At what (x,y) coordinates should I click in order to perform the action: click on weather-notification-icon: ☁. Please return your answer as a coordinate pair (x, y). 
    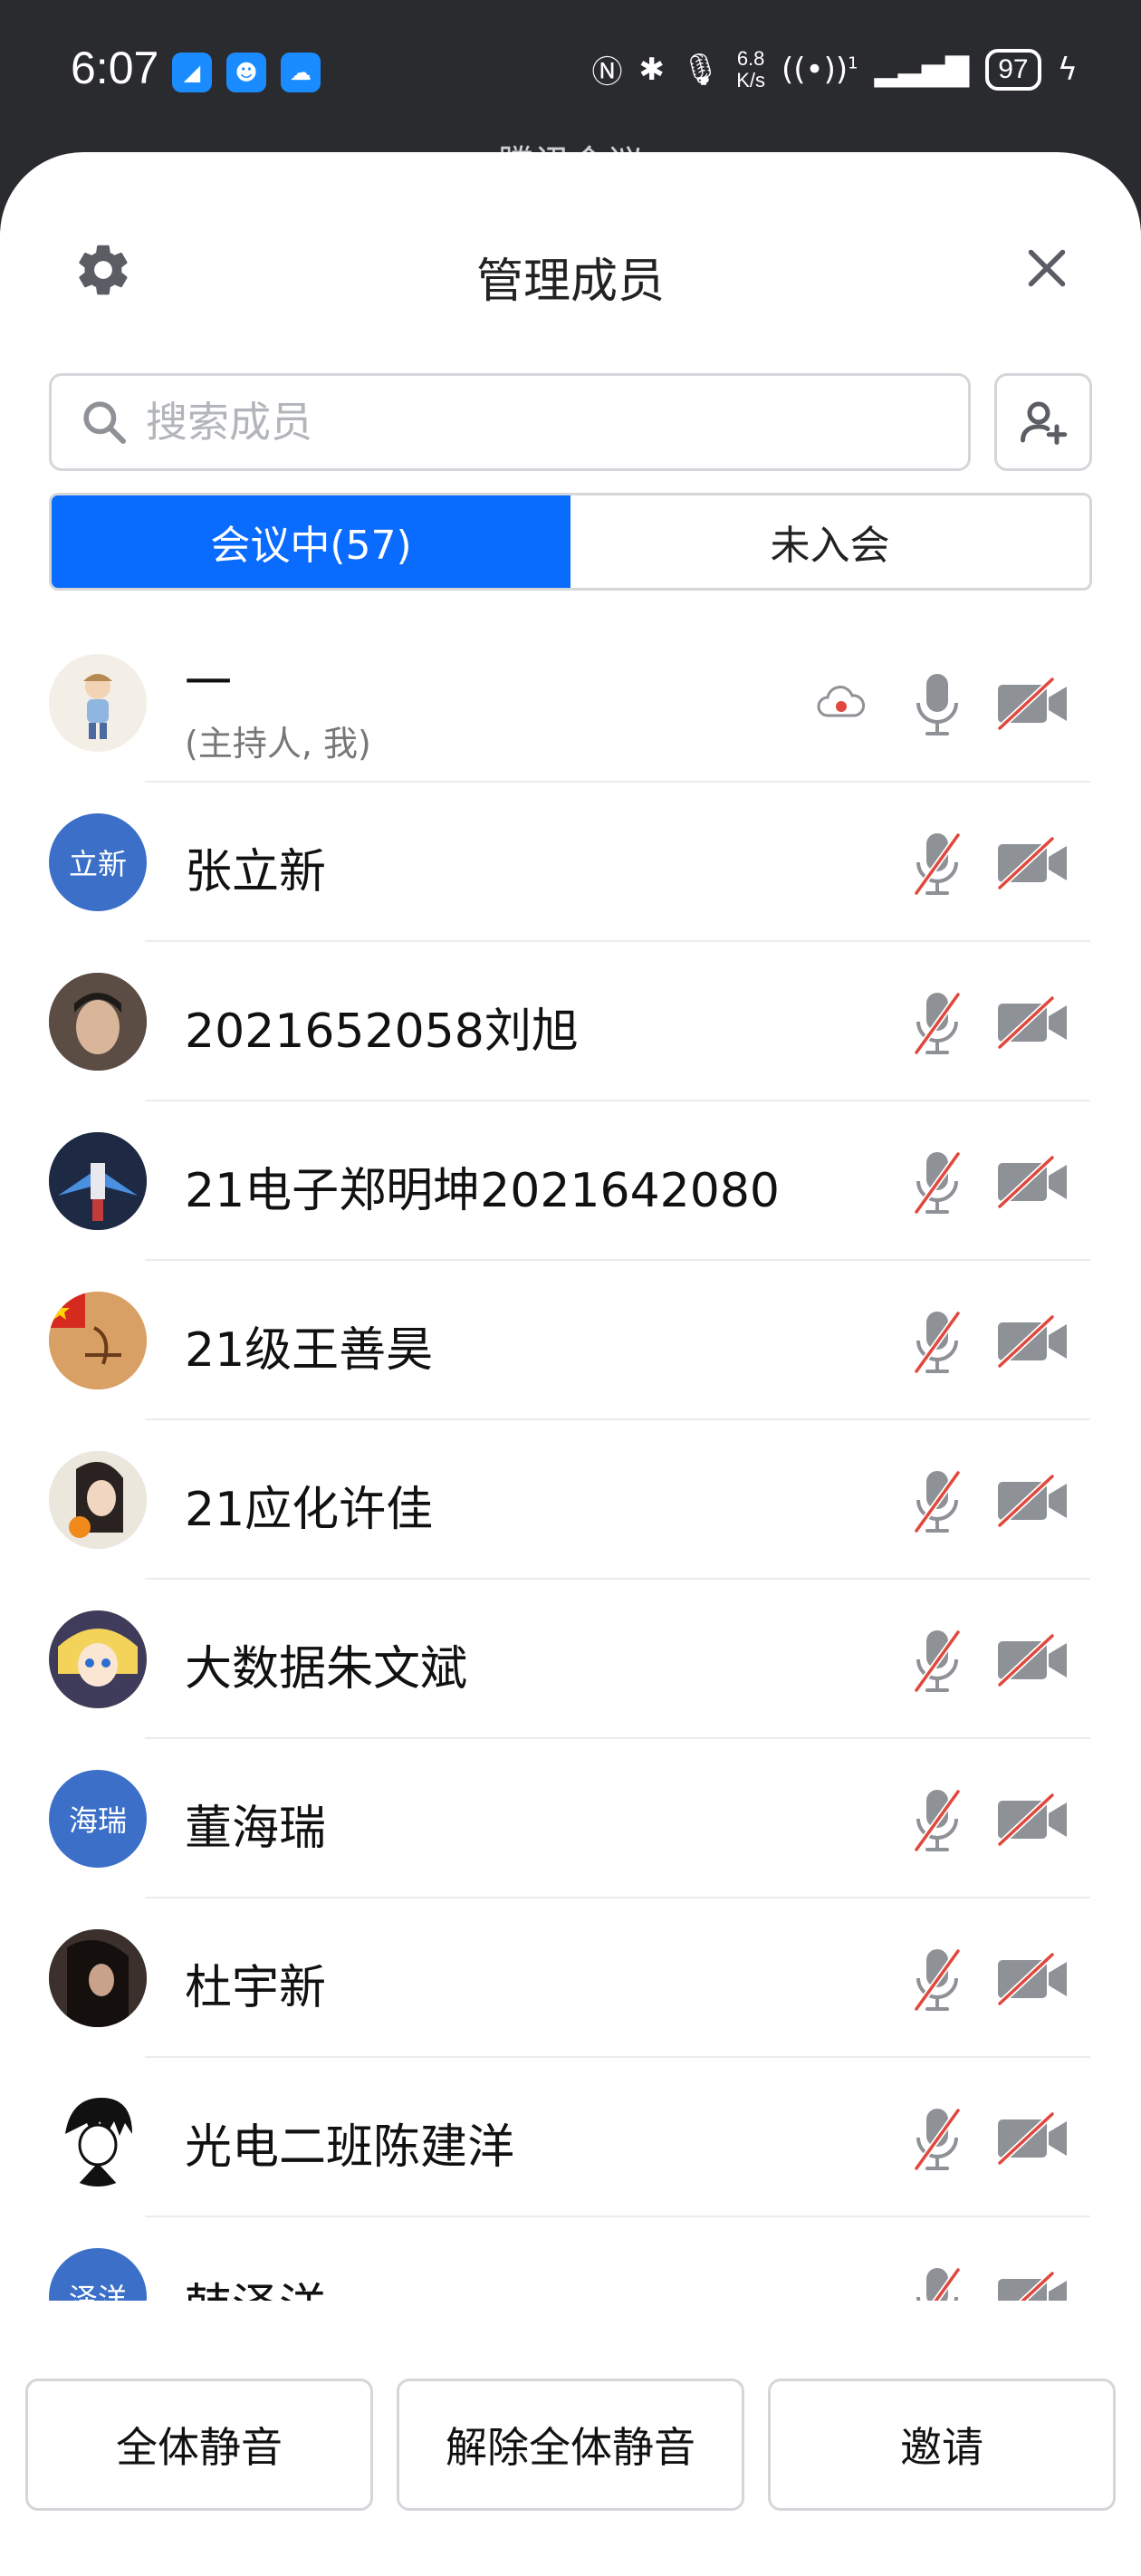
    Looking at the image, I should click on (301, 72).